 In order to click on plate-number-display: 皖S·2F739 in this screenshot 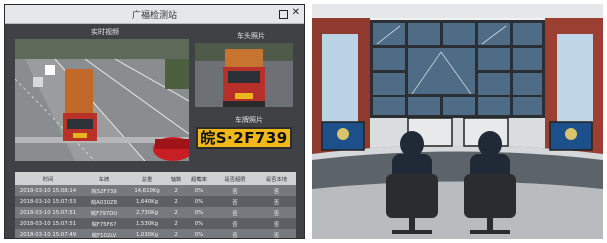, I will do `click(244, 138)`.